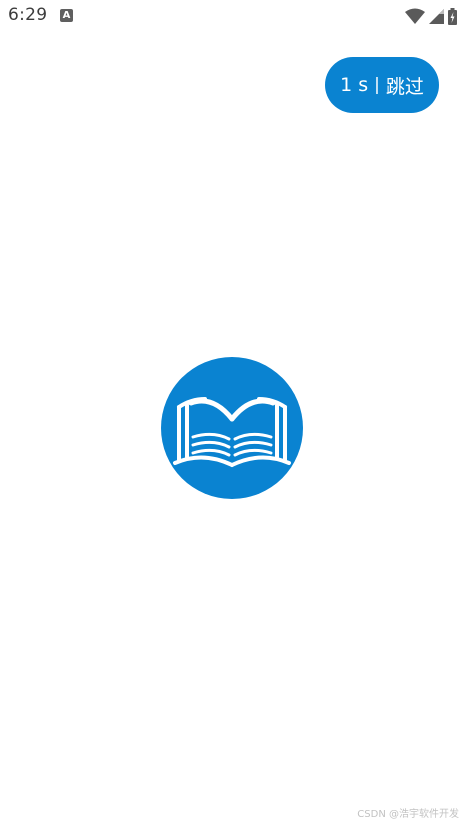 The width and height of the screenshot is (465, 826). Describe the element at coordinates (354, 85) in the screenshot. I see `skip-countdown: 1 s` at that location.